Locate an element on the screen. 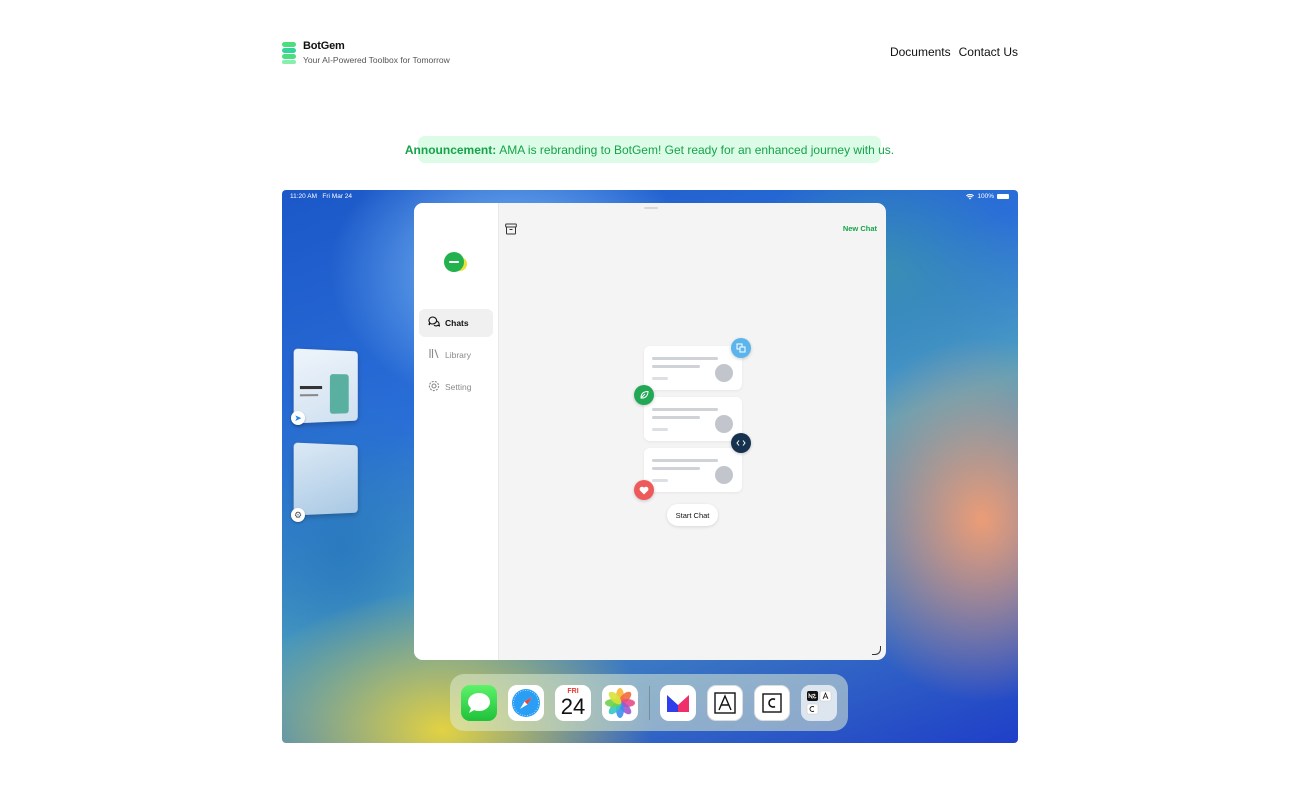  window-resize-handle is located at coordinates (876, 650).